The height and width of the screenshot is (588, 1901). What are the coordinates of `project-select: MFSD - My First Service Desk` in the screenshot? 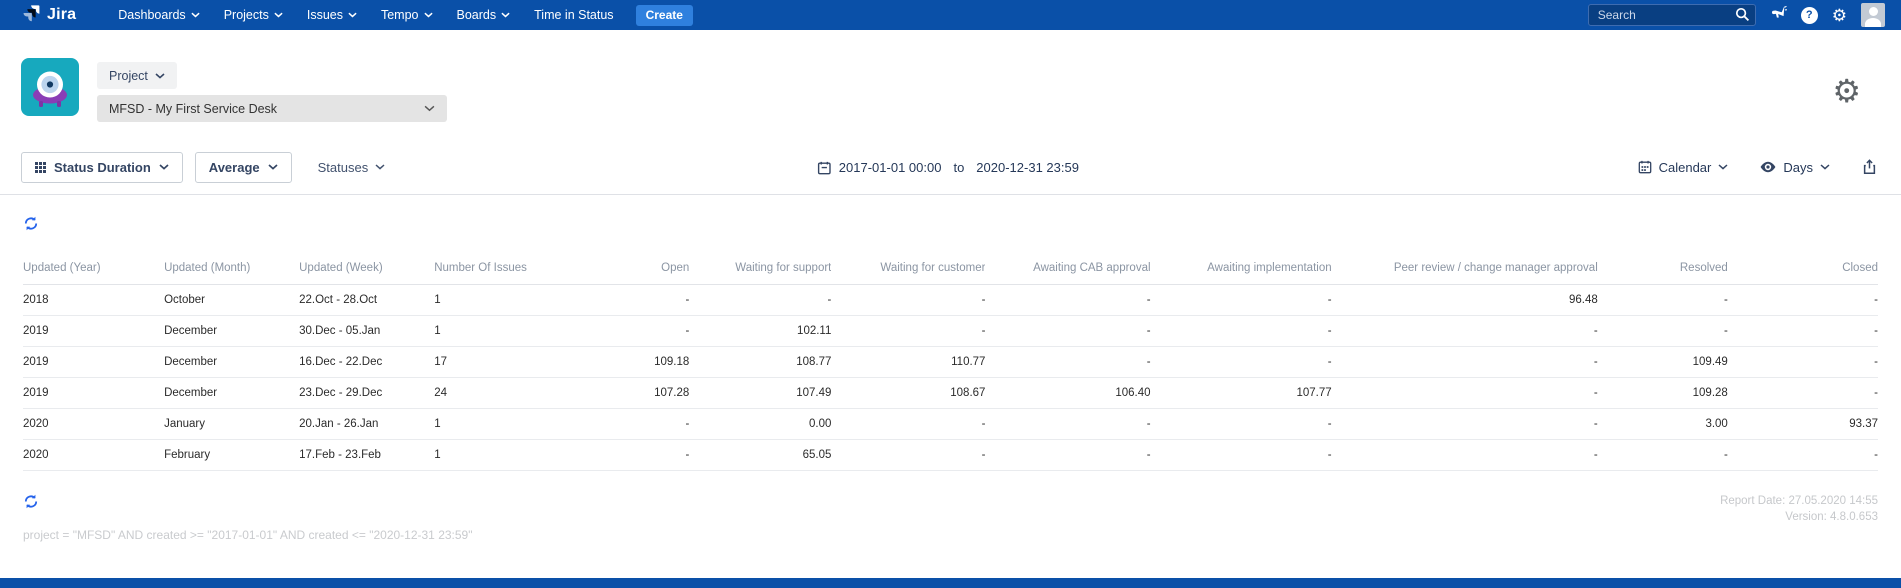 It's located at (272, 108).